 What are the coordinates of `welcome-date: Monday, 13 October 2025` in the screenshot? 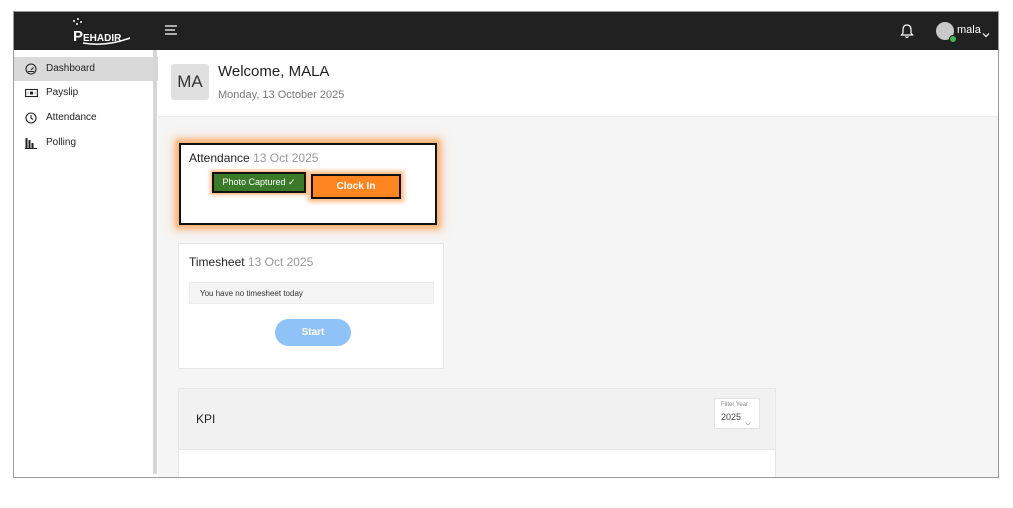 It's located at (281, 95).